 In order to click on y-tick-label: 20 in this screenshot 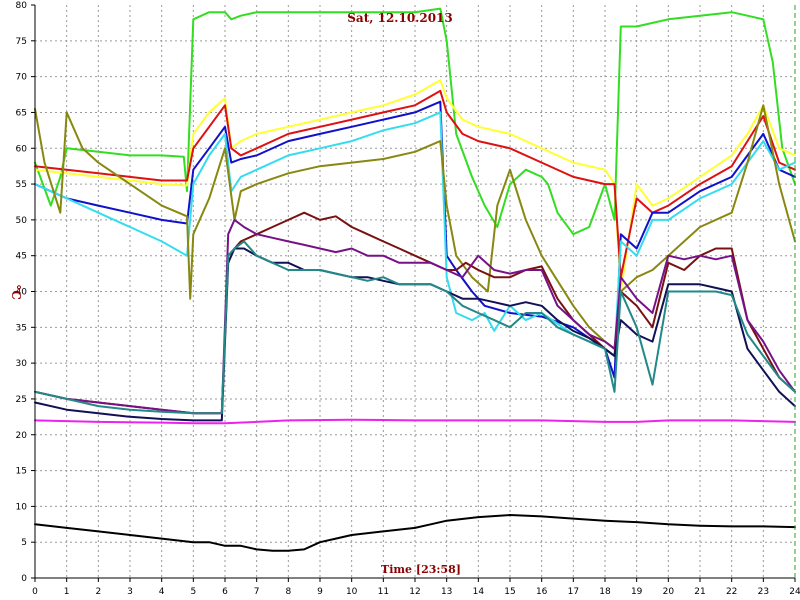, I will do `click(22, 436)`.